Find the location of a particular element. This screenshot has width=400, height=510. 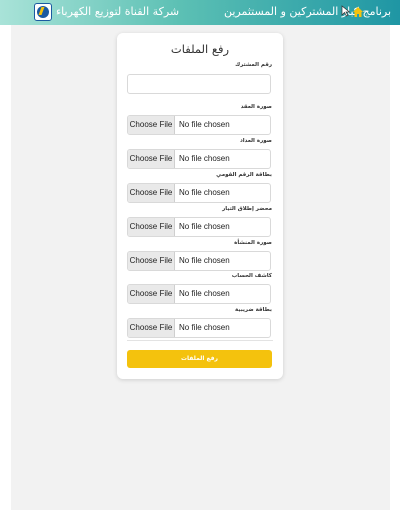

facility-image-file-input: Choose File No file chosen is located at coordinates (199, 261).